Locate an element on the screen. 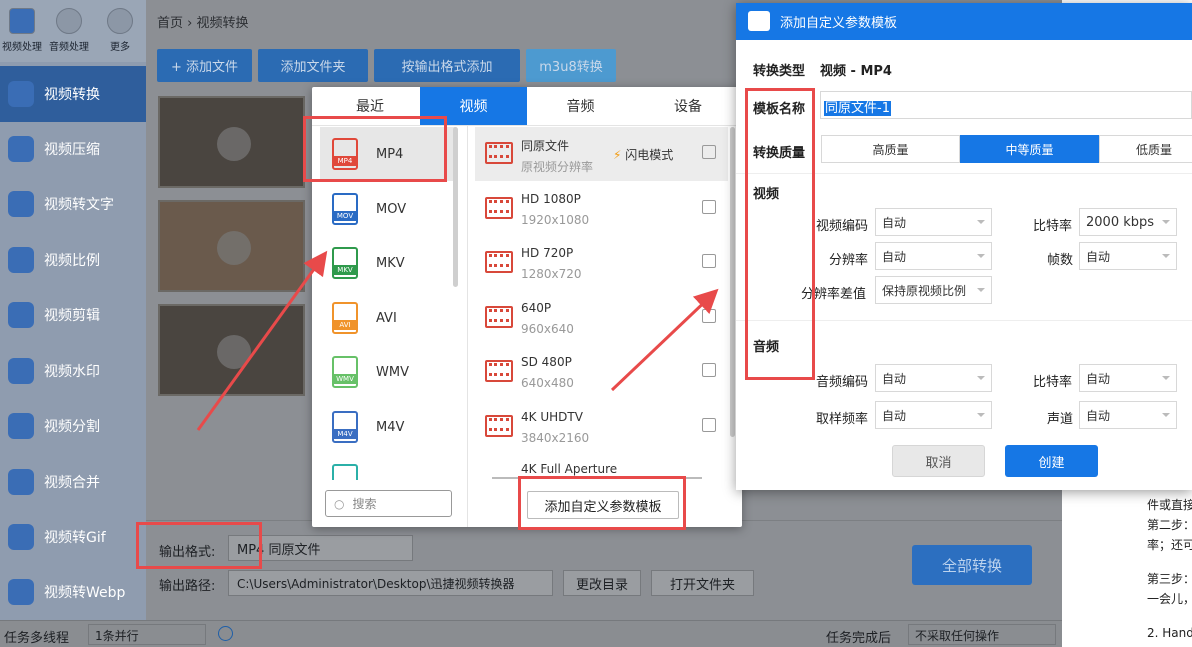 The image size is (1192, 647). arrow-to-format-list is located at coordinates (262, 340).